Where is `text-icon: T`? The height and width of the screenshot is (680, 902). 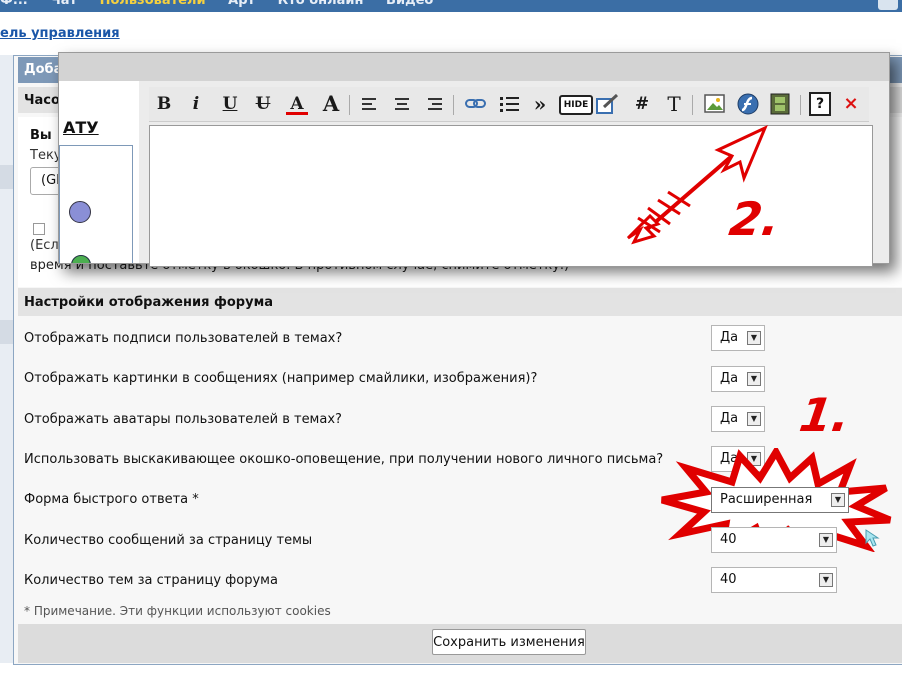 text-icon: T is located at coordinates (674, 104).